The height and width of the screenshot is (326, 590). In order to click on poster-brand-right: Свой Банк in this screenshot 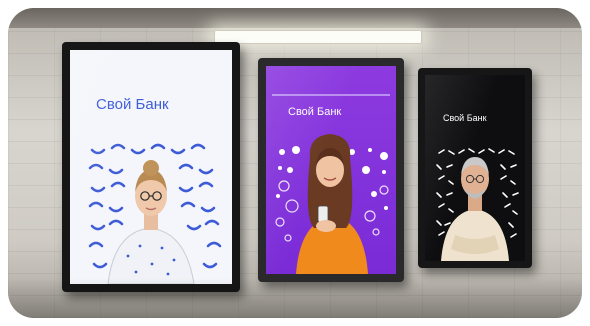, I will do `click(465, 118)`.